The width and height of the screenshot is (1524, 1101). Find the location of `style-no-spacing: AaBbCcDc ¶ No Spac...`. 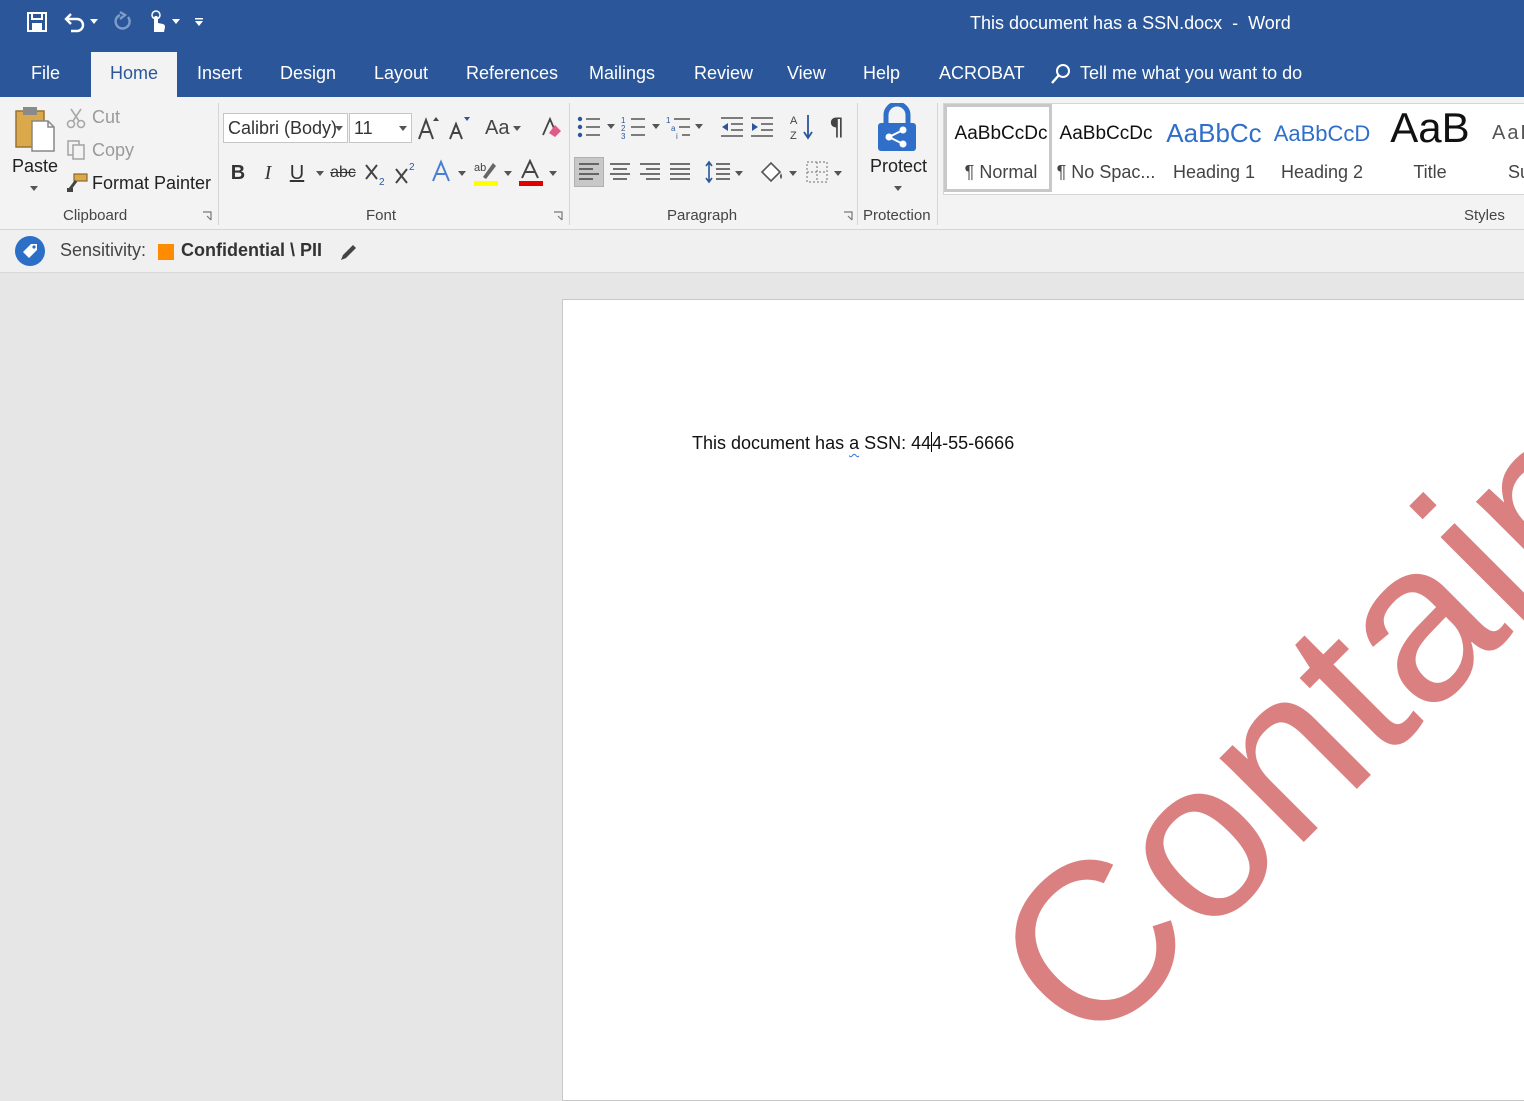

style-no-spacing: AaBbCcDc ¶ No Spac... is located at coordinates (1106, 148).